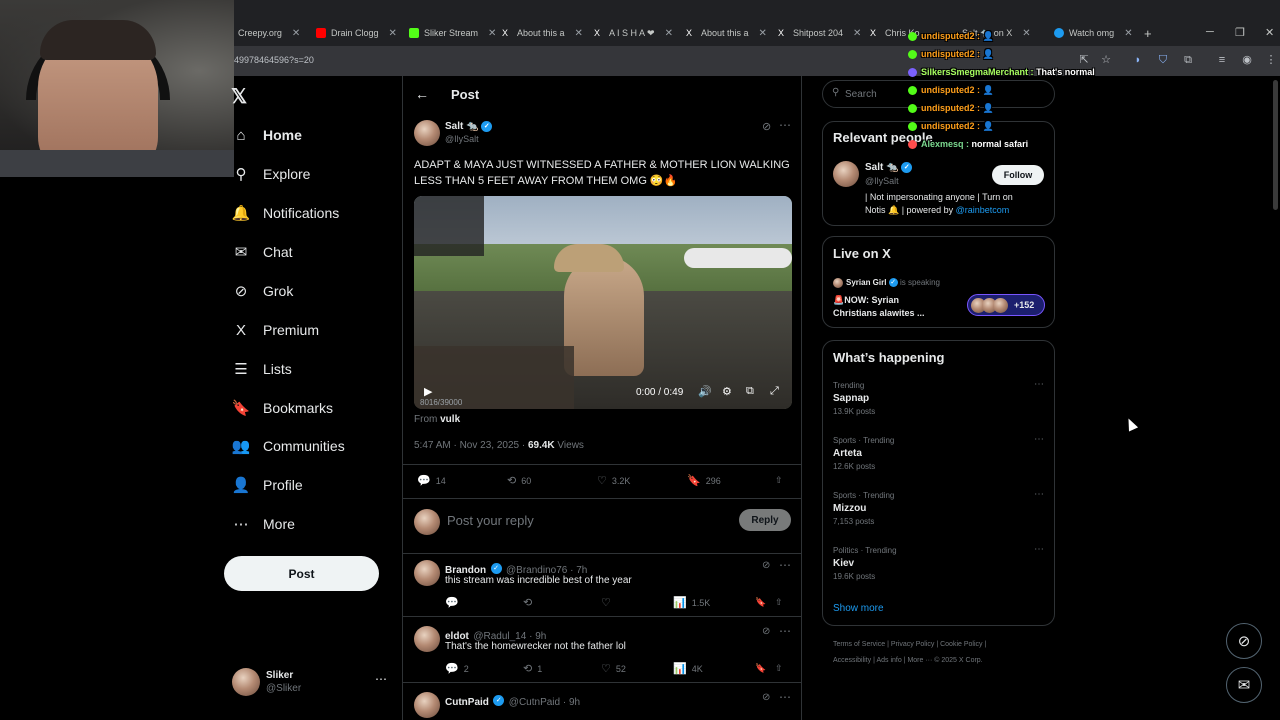  Describe the element at coordinates (282, 408) in the screenshot. I see `nav-item-bookmarks: 🔖 Bookmarks` at that location.